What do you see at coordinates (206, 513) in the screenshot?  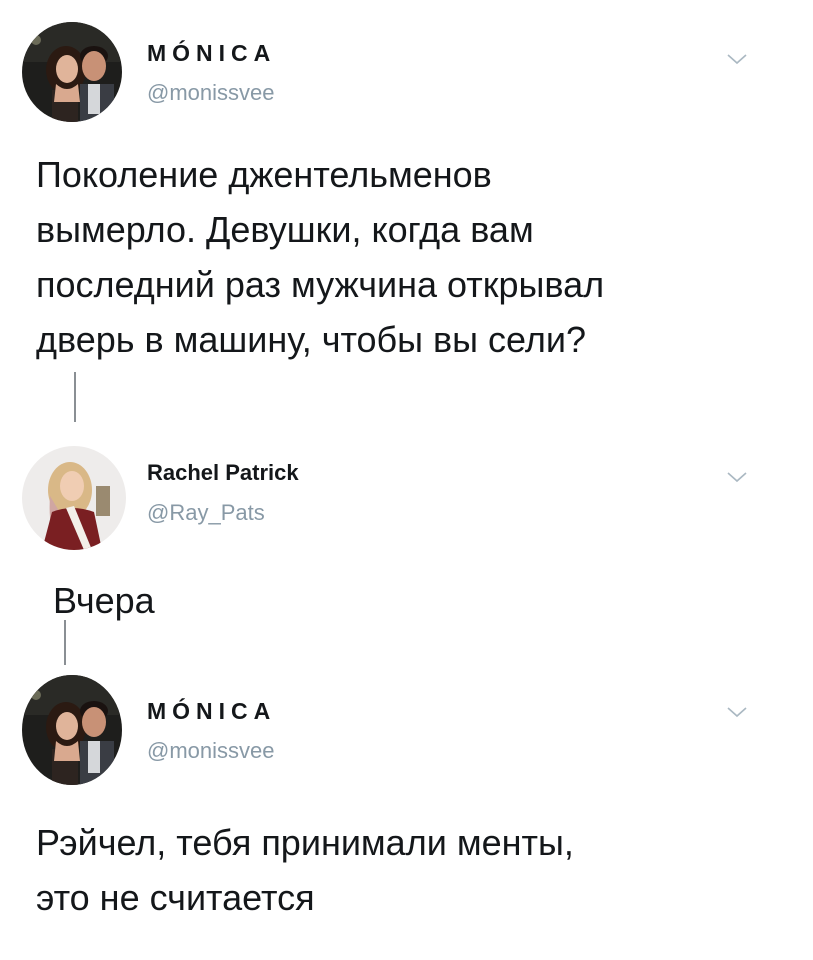 I see `username-handle: @Ray_Pats` at bounding box center [206, 513].